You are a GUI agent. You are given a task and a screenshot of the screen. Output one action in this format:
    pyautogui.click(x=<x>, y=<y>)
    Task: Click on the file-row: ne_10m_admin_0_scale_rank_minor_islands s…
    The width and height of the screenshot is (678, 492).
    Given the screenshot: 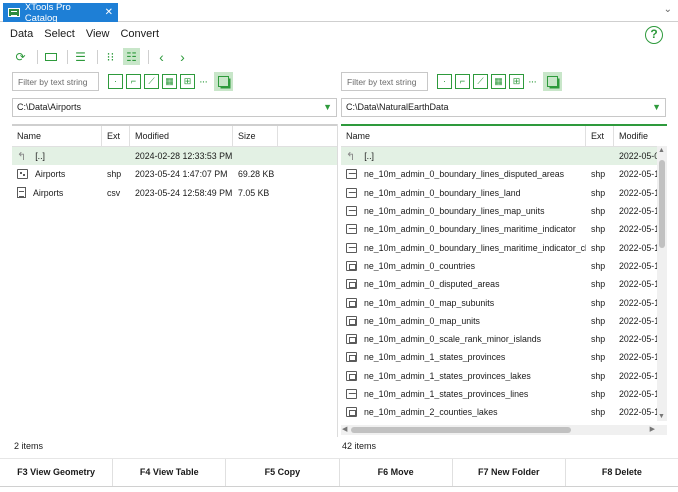 What is the action you would take?
    pyautogui.click(x=504, y=339)
    